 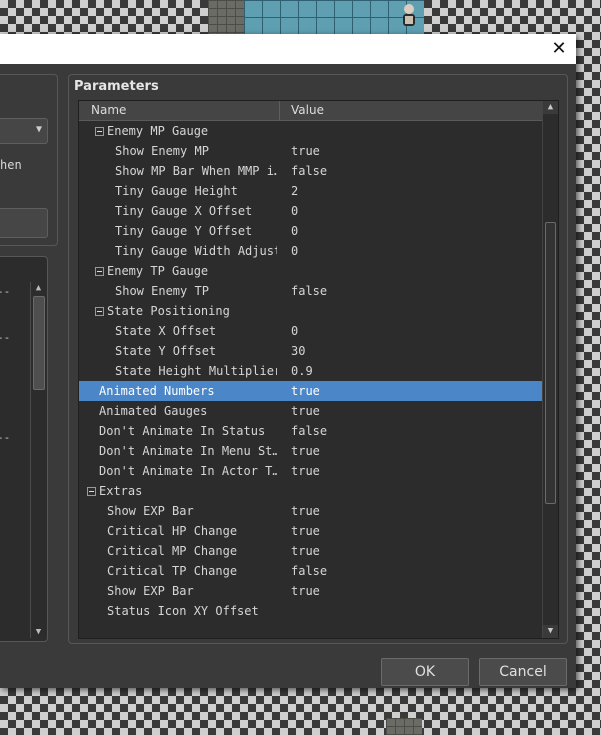 I want to click on table-row: Don't Animate In Actor T… true, so click(x=310, y=471).